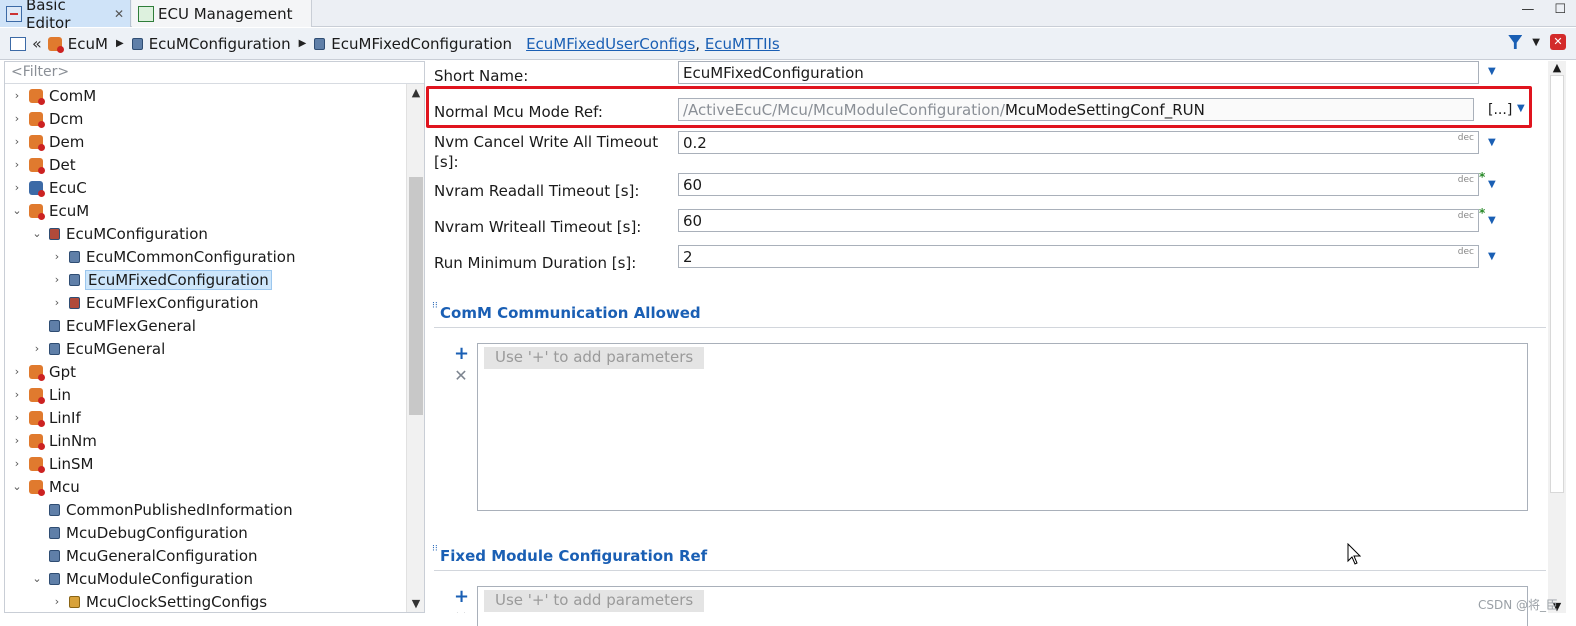 This screenshot has width=1576, height=626. I want to click on filter-icon, so click(1515, 42).